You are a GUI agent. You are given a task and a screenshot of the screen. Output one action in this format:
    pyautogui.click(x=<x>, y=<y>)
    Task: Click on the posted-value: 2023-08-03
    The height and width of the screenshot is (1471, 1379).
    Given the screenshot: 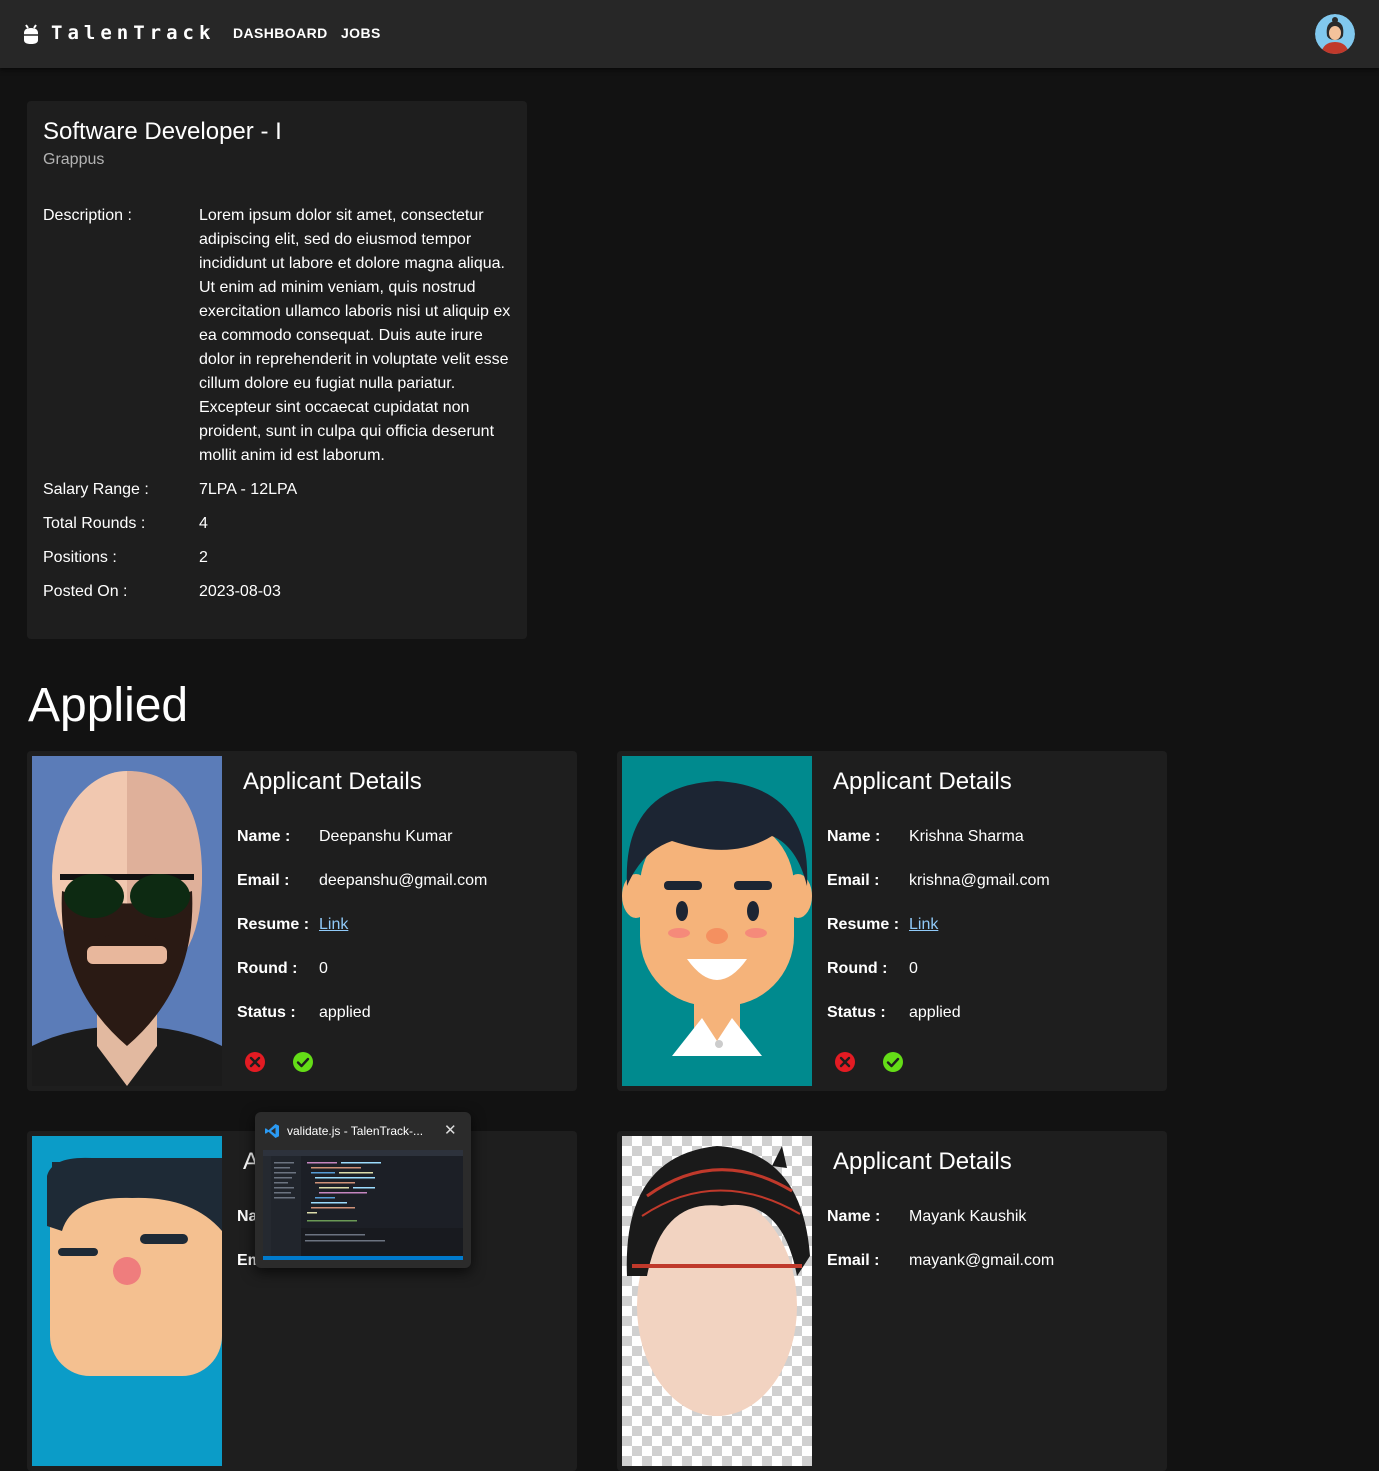 What is the action you would take?
    pyautogui.click(x=240, y=591)
    